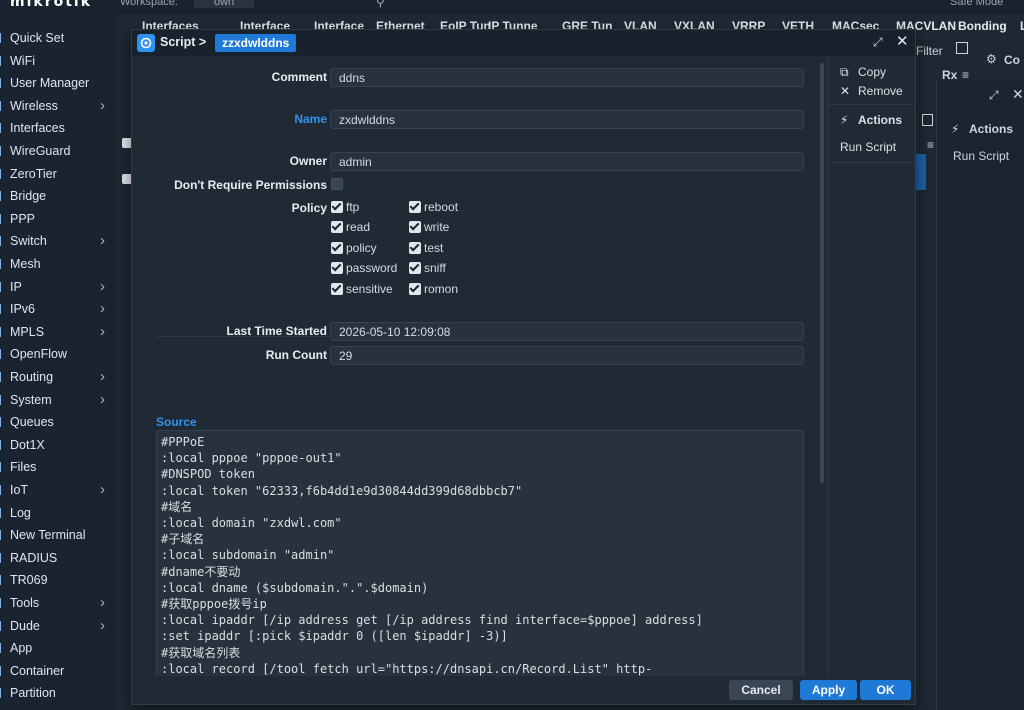 This screenshot has width=1024, height=710. I want to click on sidebar-item-switch: Switch ›, so click(58, 241).